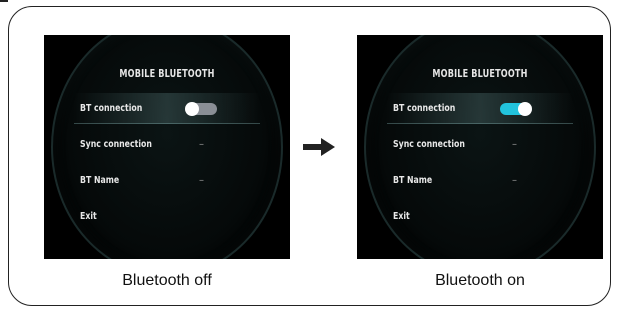 Image resolution: width=617 pixels, height=312 pixels. Describe the element at coordinates (4, 1) in the screenshot. I see `top-edge-line` at that location.